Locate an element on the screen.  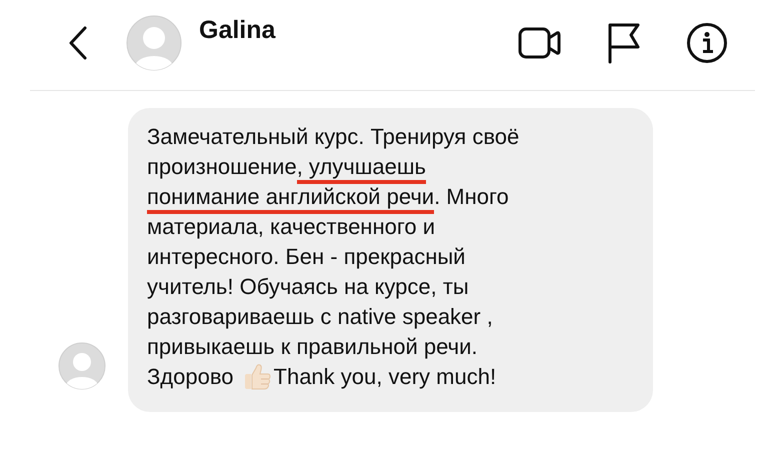
message-line: интересного. Бен - прекрасный is located at coordinates (306, 257).